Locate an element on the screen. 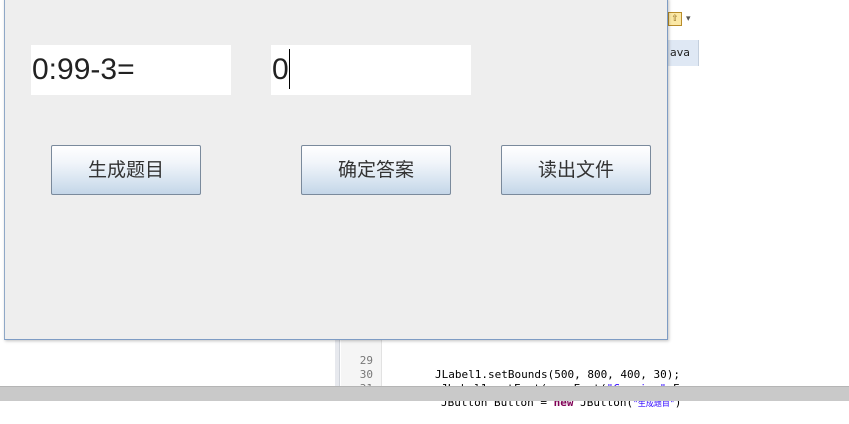  code-line: 29 JLabel1.setBounds(500, 800, 400, 30); is located at coordinates (592, 360).